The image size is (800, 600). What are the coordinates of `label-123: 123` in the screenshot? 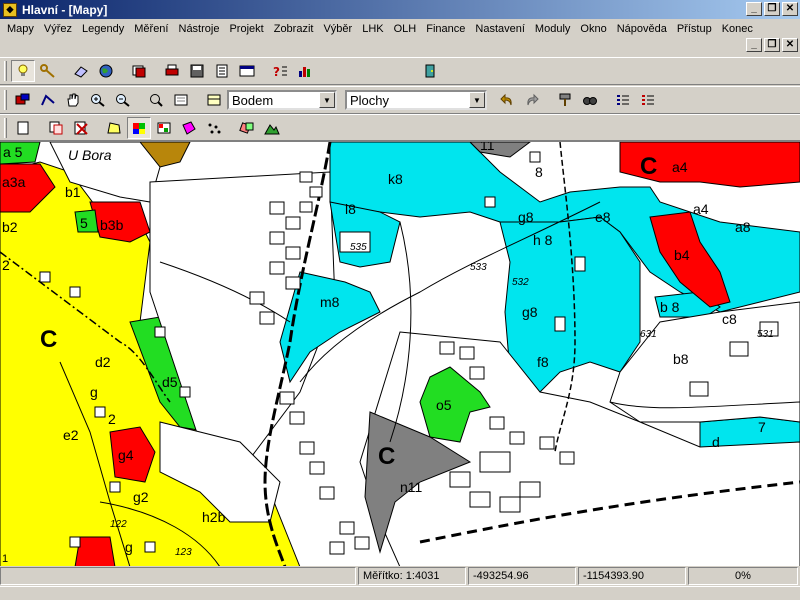 It's located at (183, 552).